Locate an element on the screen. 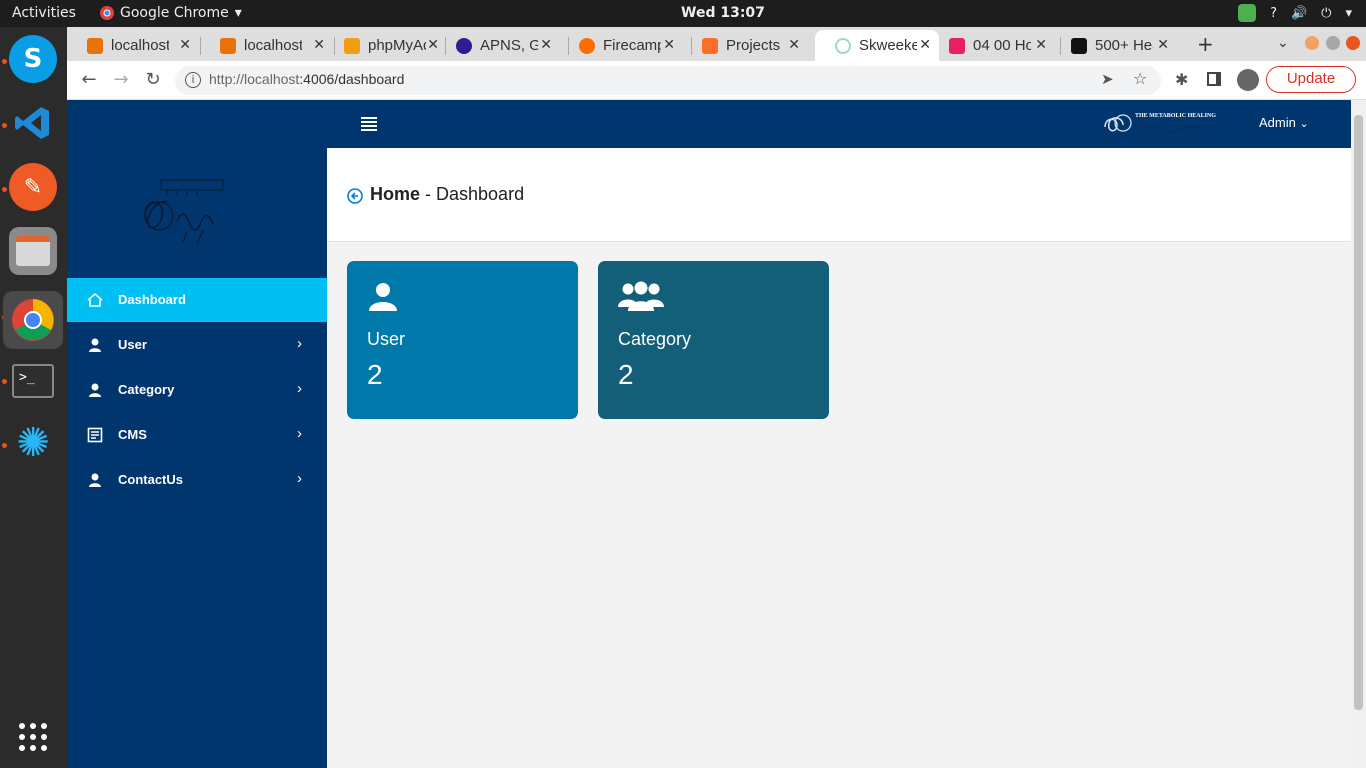  hamburger-menu-icon is located at coordinates (369, 124).